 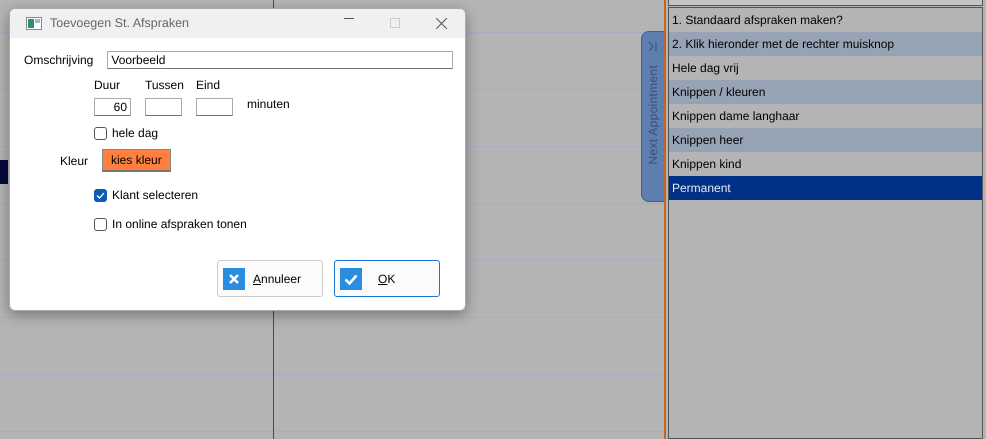 What do you see at coordinates (825, 188) in the screenshot?
I see `list-item: Permanent` at bounding box center [825, 188].